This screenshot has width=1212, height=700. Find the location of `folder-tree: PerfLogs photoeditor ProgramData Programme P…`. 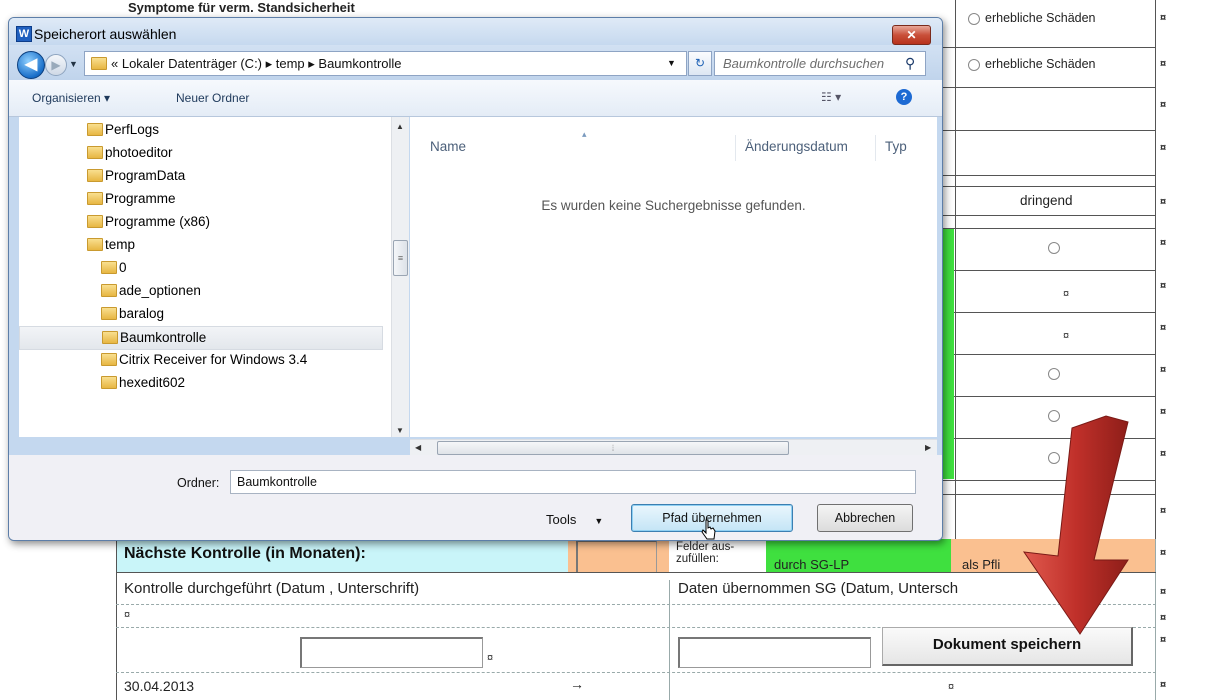

folder-tree: PerfLogs photoeditor ProgramData Programme P… is located at coordinates (208, 277).